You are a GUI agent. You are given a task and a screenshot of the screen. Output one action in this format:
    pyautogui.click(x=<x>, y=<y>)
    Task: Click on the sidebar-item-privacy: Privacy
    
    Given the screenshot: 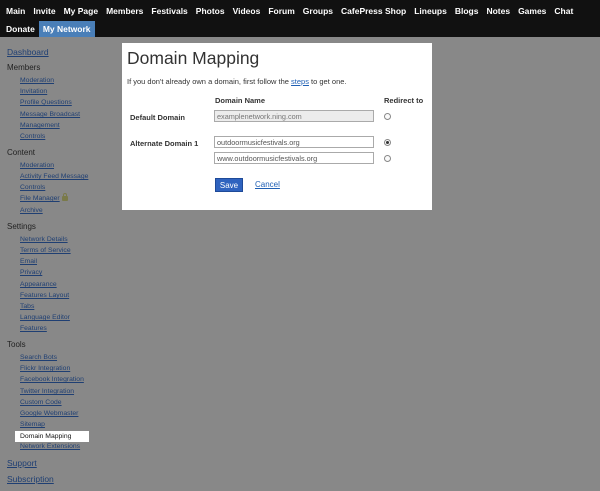 What is the action you would take?
    pyautogui.click(x=31, y=272)
    